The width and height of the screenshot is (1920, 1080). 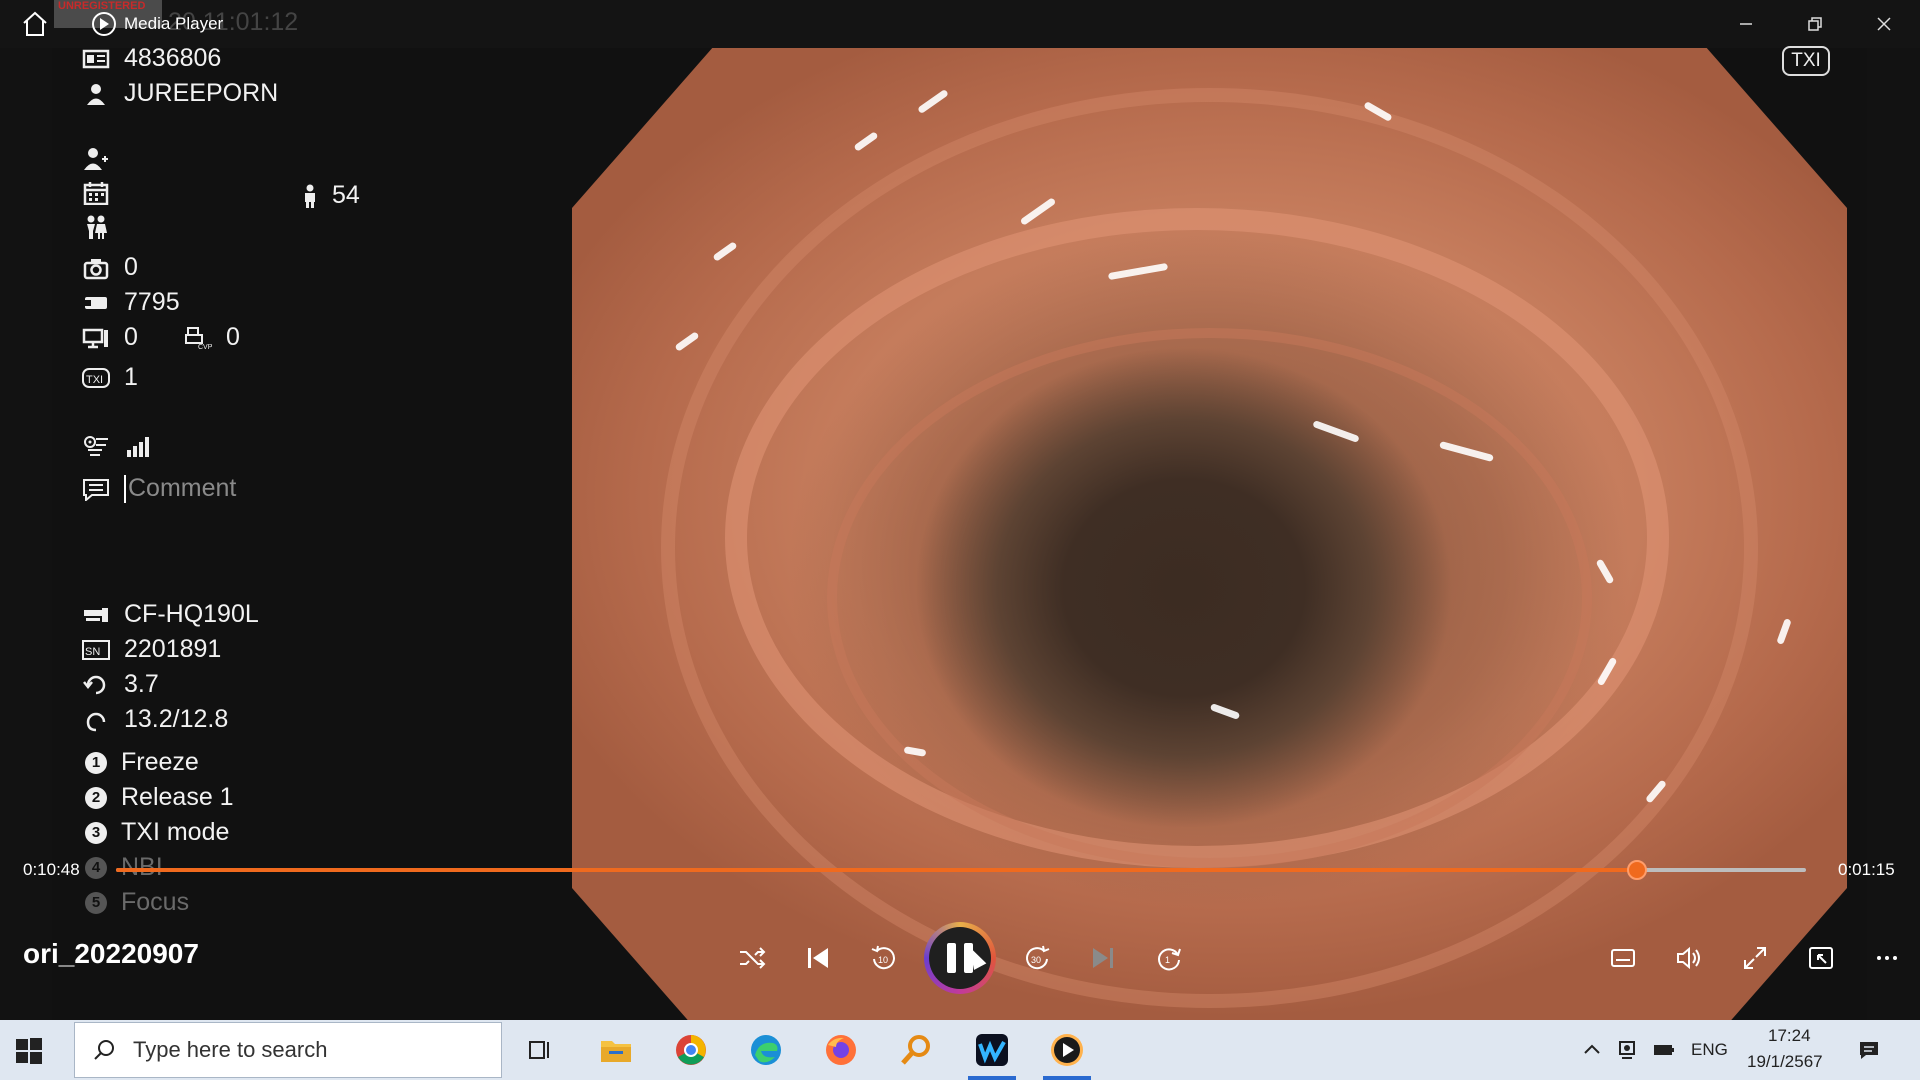 I want to click on scope-icon, so click(x=96, y=615).